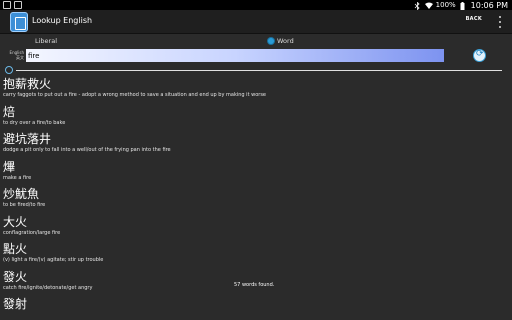  What do you see at coordinates (479, 55) in the screenshot?
I see `refresh-button` at bounding box center [479, 55].